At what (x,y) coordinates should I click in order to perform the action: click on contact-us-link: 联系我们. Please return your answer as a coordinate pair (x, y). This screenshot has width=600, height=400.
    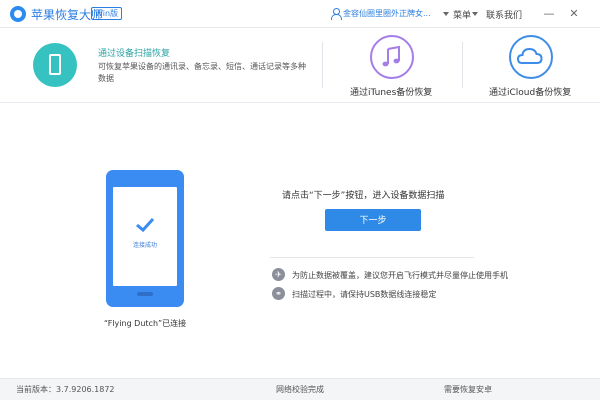
    Looking at the image, I should click on (504, 14).